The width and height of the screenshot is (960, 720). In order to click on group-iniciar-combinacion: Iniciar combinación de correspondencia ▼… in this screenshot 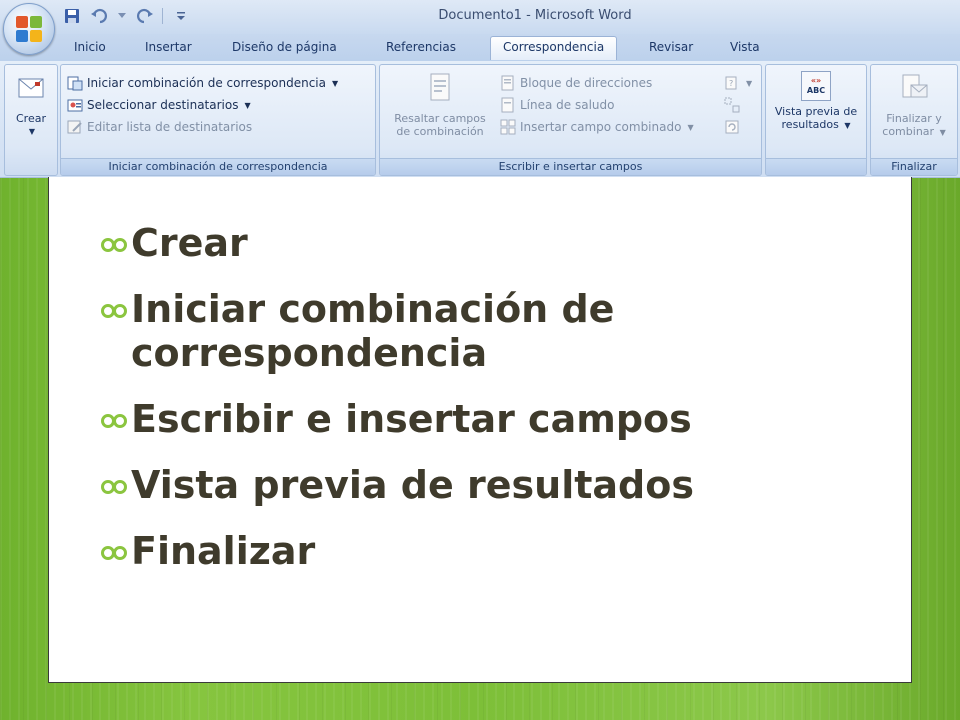, I will do `click(218, 120)`.